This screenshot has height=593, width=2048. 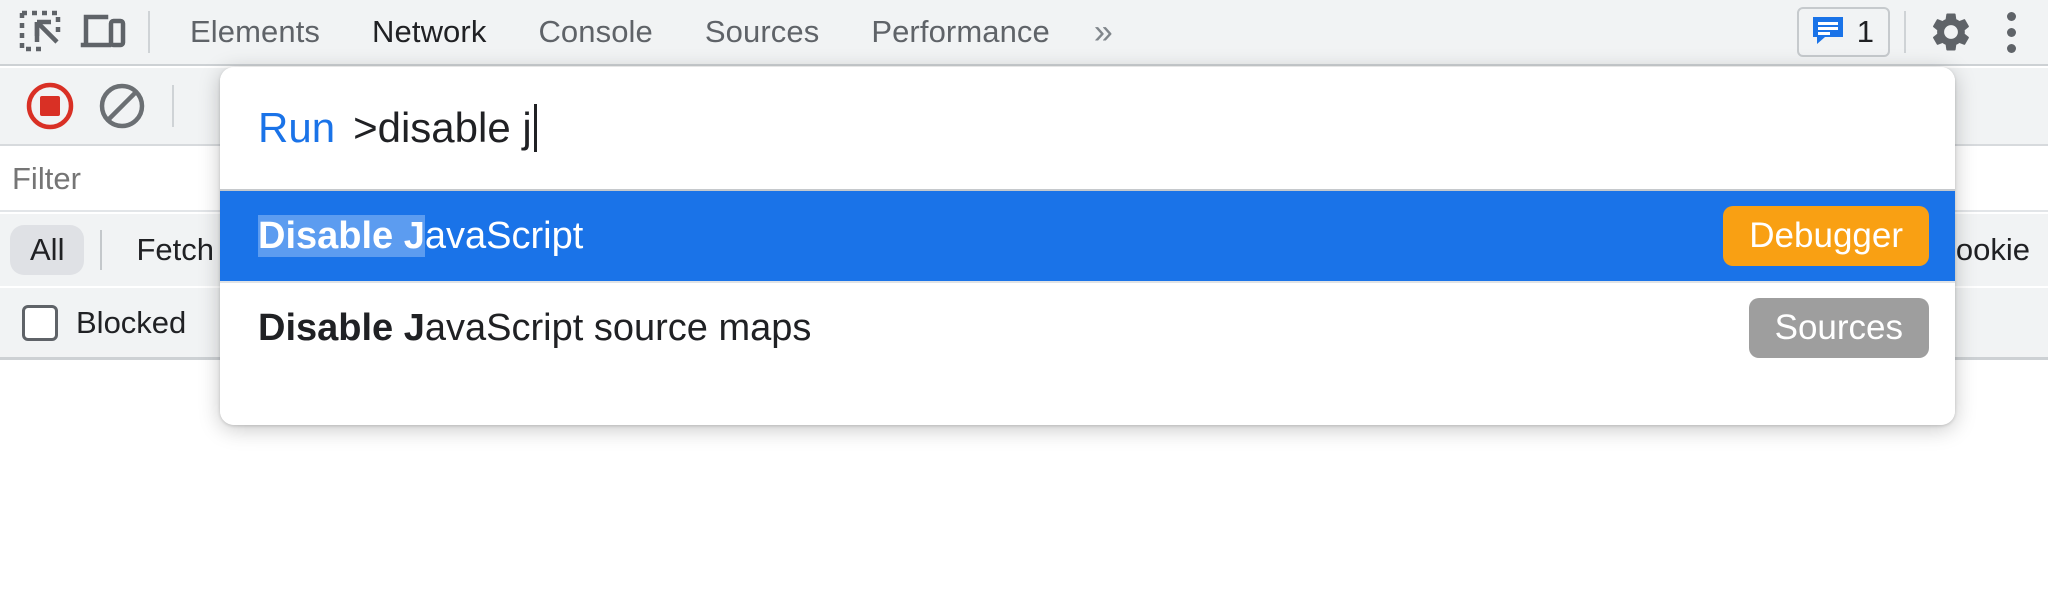 I want to click on more-tabs-icon: », so click(x=1103, y=32).